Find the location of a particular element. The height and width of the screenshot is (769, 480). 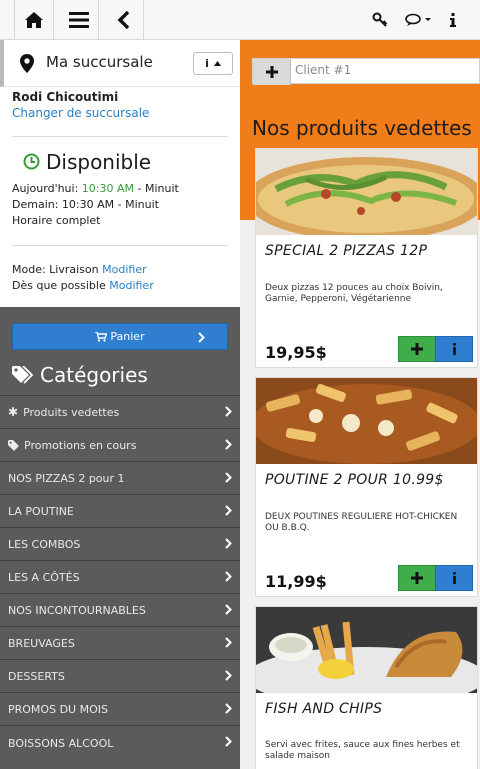

menu-icon is located at coordinates (78, 20).